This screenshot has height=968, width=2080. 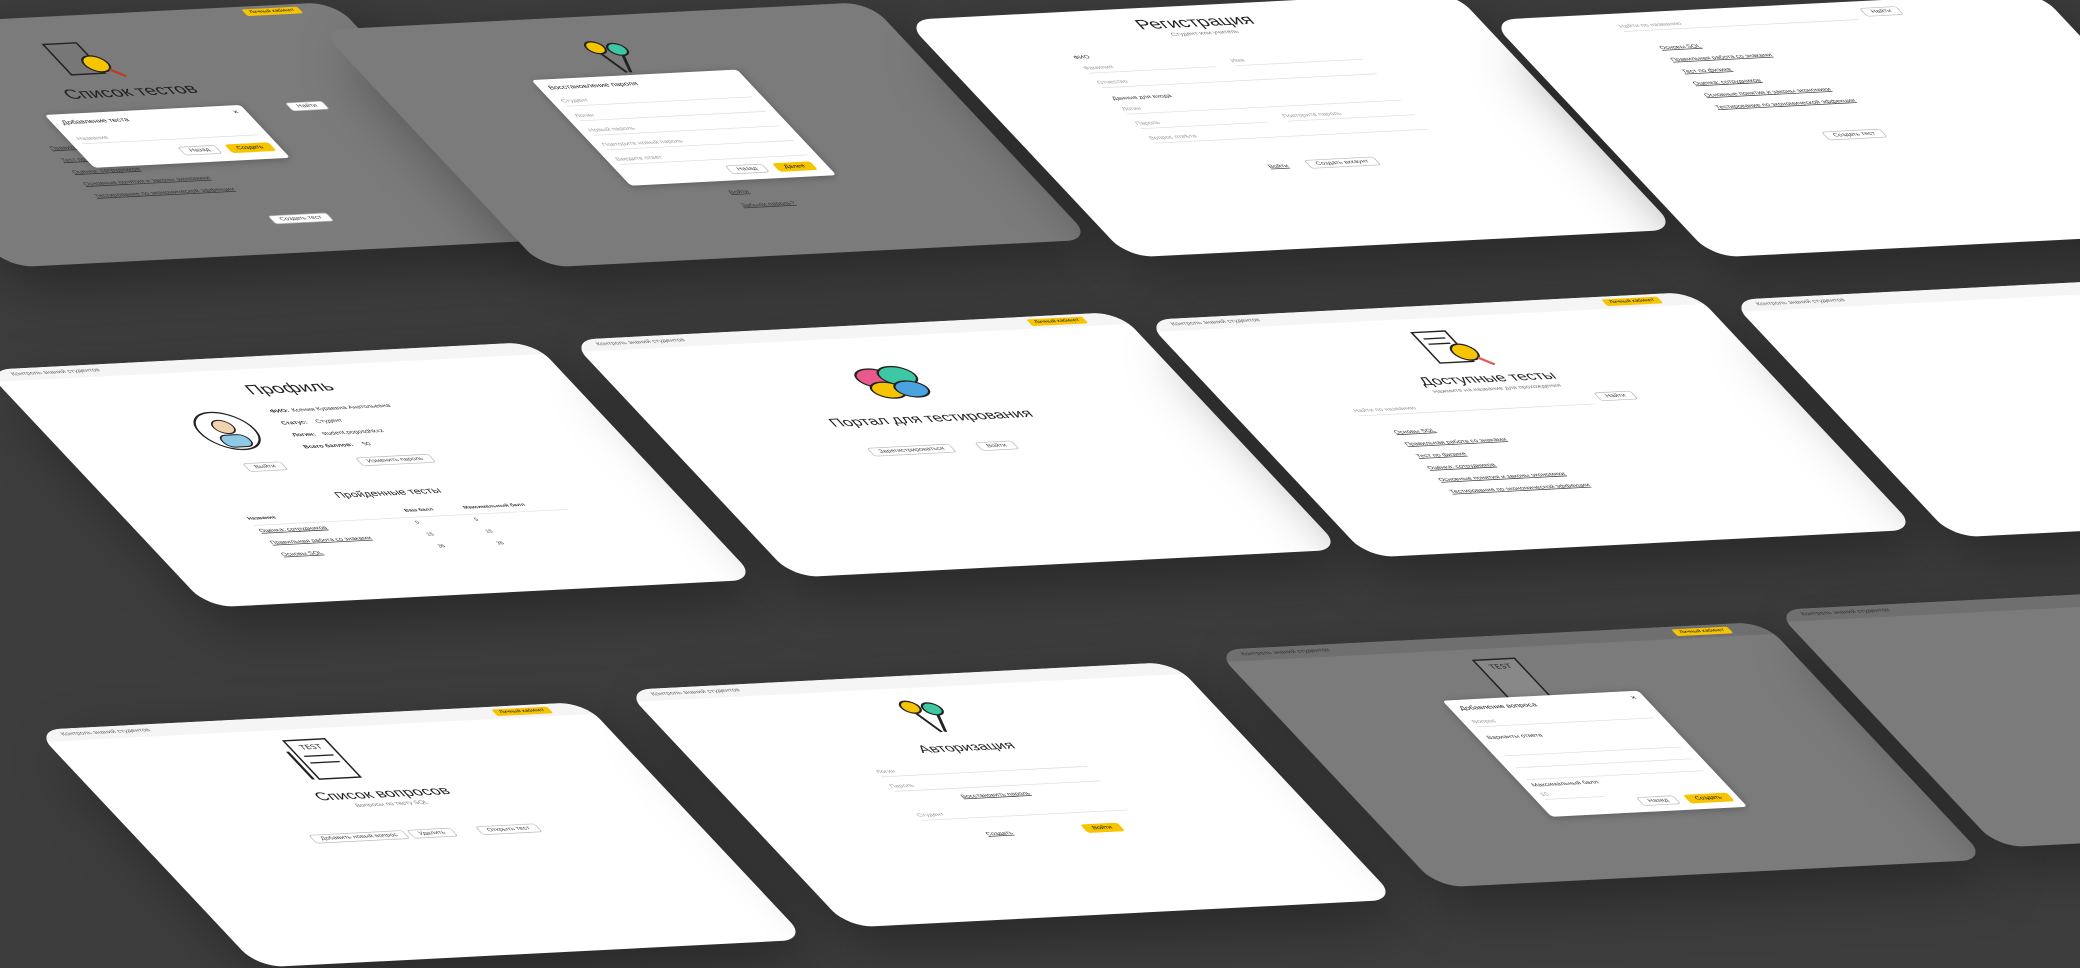 What do you see at coordinates (996, 795) in the screenshot?
I see `forgot-password-link: Восстановить пароль` at bounding box center [996, 795].